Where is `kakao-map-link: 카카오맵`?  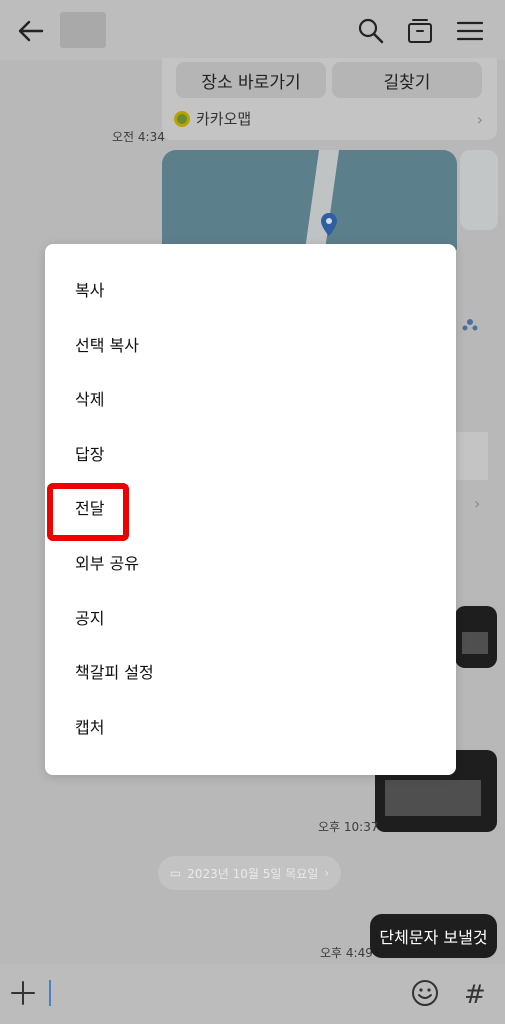
kakao-map-link: 카카오맵 is located at coordinates (212, 118).